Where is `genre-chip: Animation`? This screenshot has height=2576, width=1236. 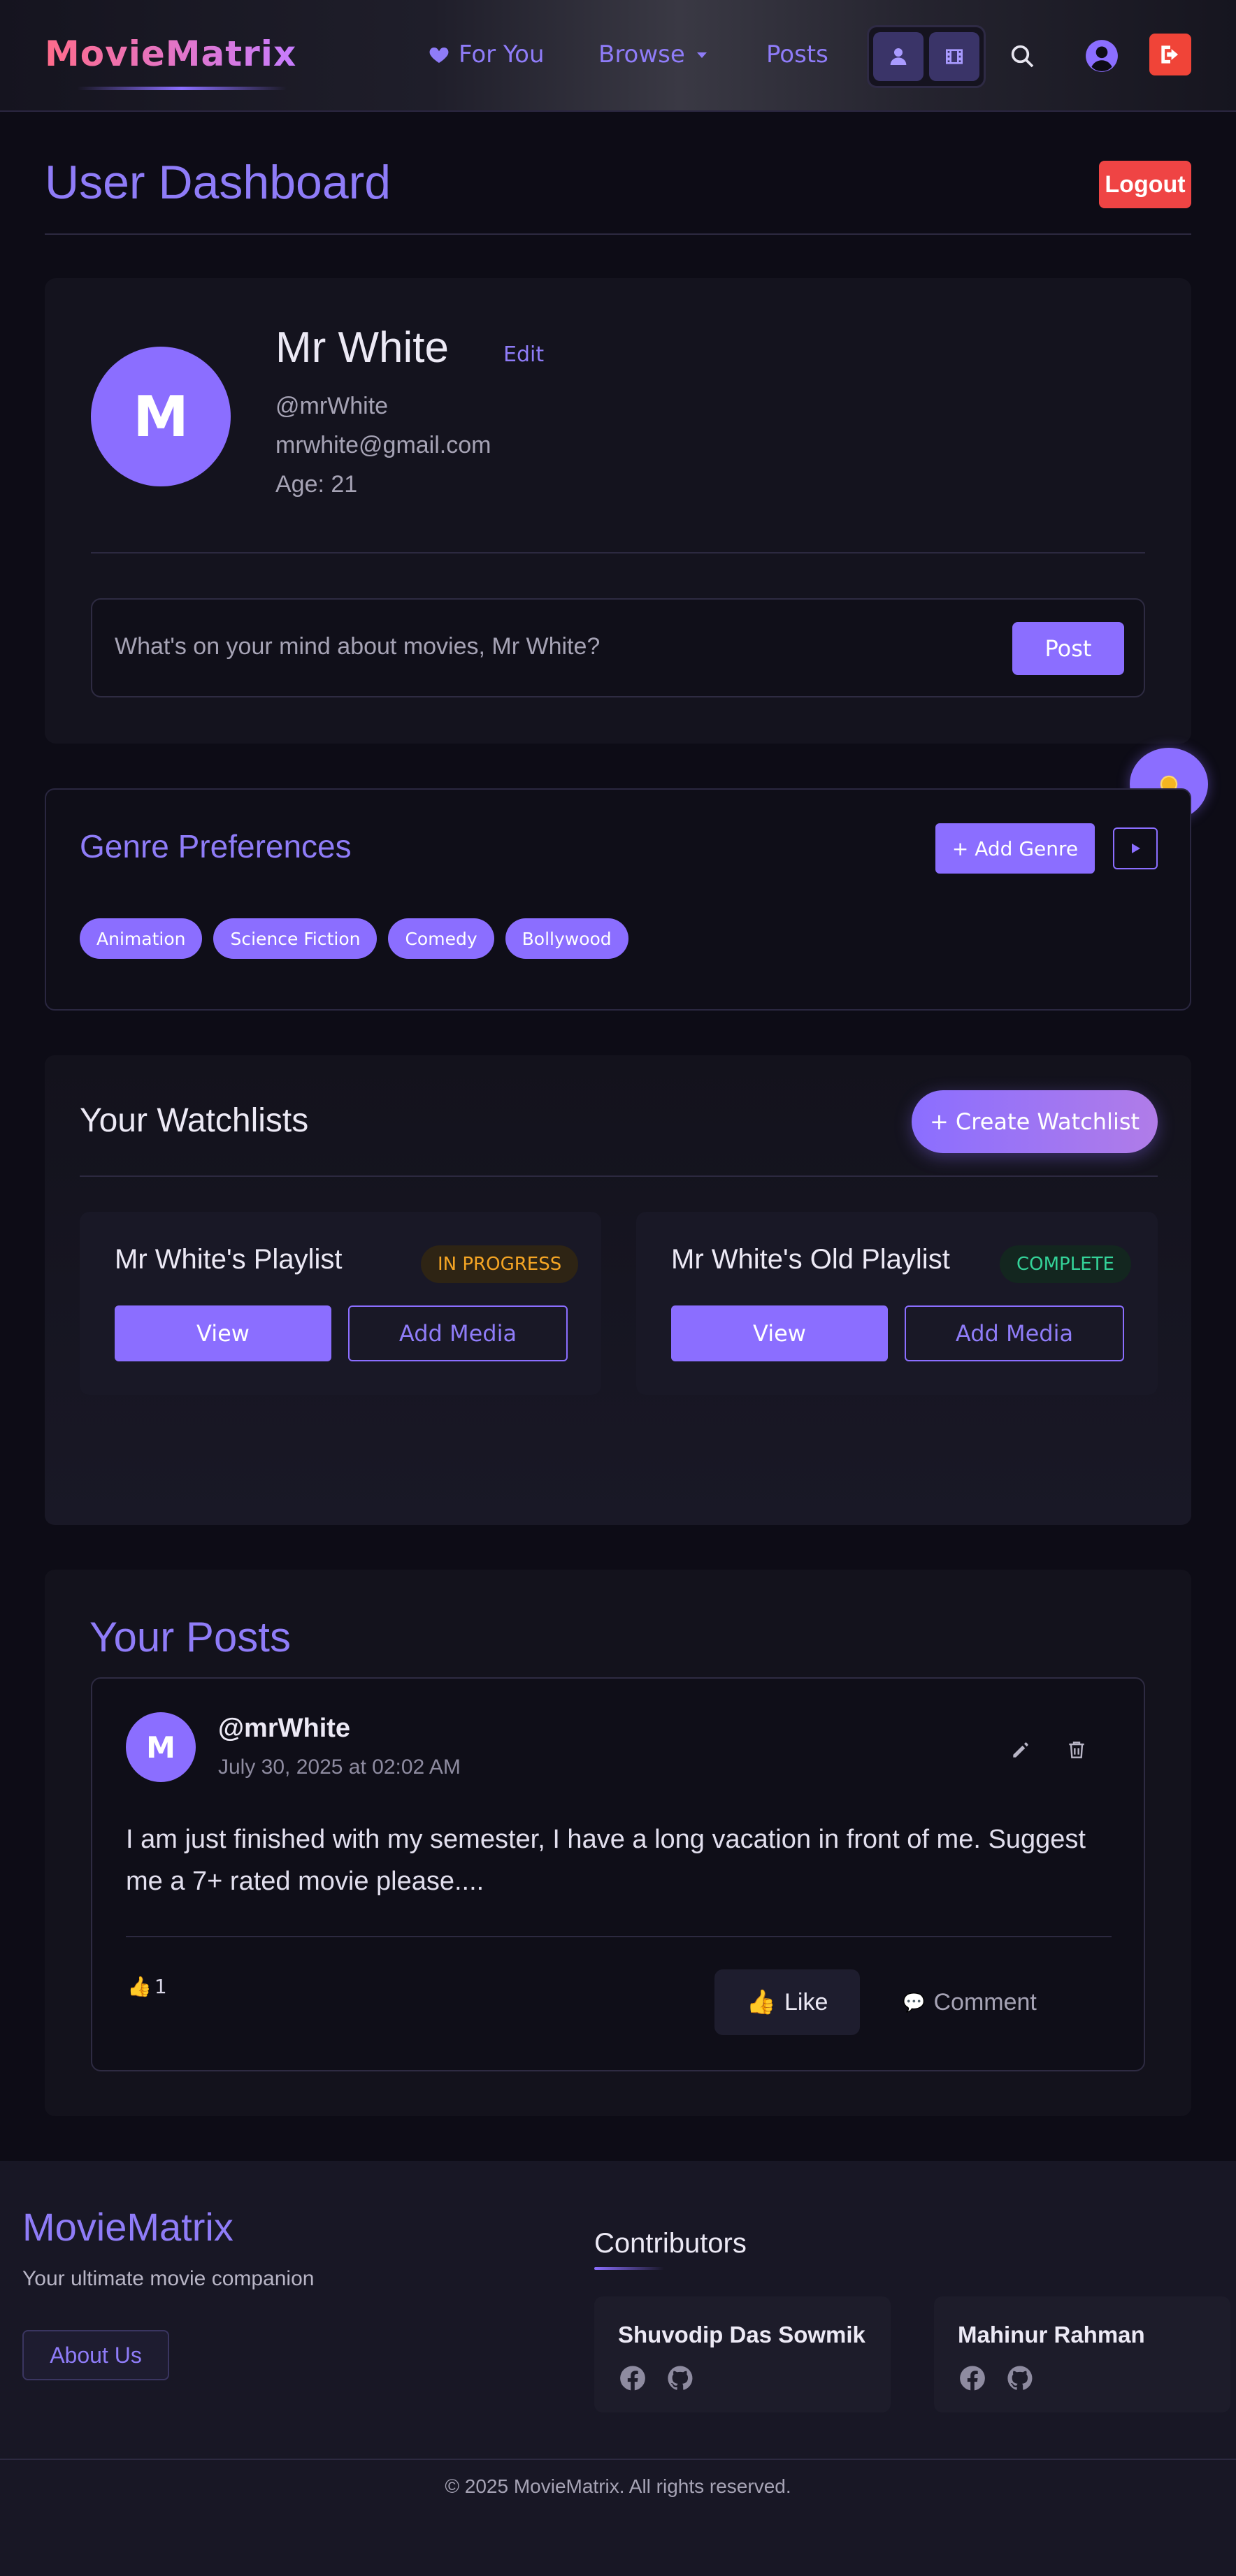
genre-chip: Animation is located at coordinates (141, 939).